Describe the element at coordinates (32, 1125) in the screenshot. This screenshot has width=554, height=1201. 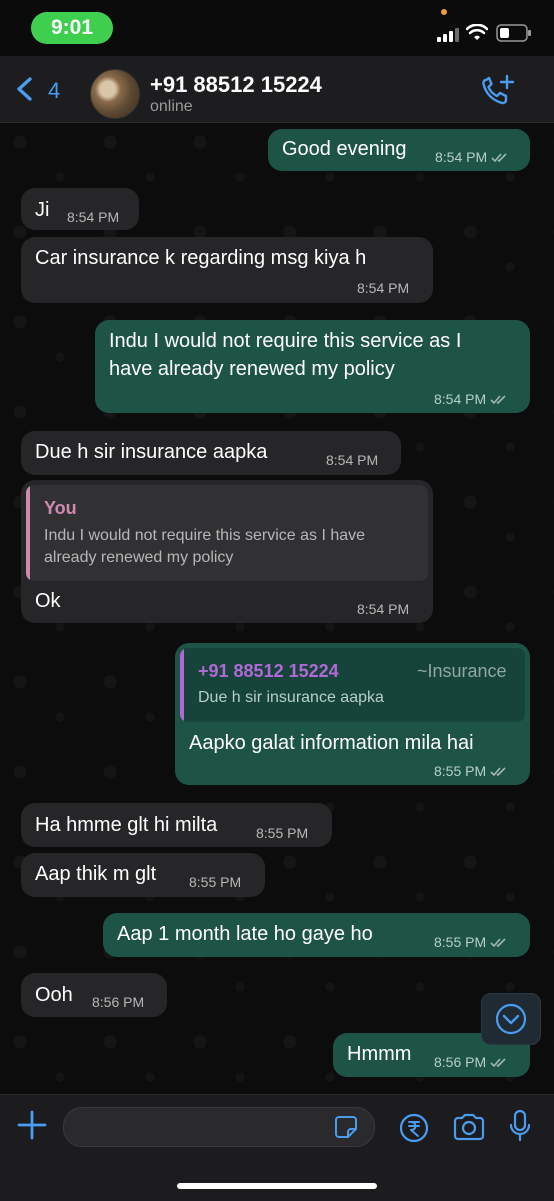
I see `plus-icon` at that location.